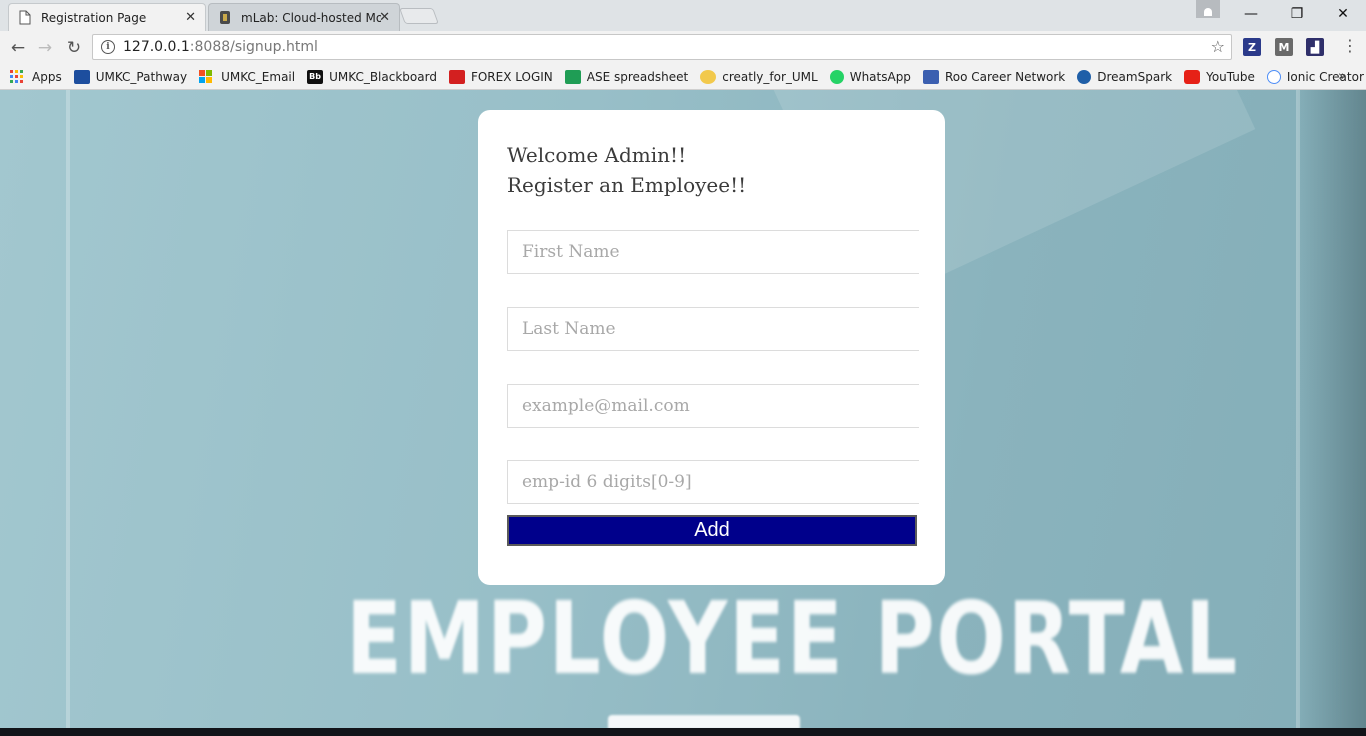  I want to click on bookmark-whatsapp: WhatsApp, so click(870, 76).